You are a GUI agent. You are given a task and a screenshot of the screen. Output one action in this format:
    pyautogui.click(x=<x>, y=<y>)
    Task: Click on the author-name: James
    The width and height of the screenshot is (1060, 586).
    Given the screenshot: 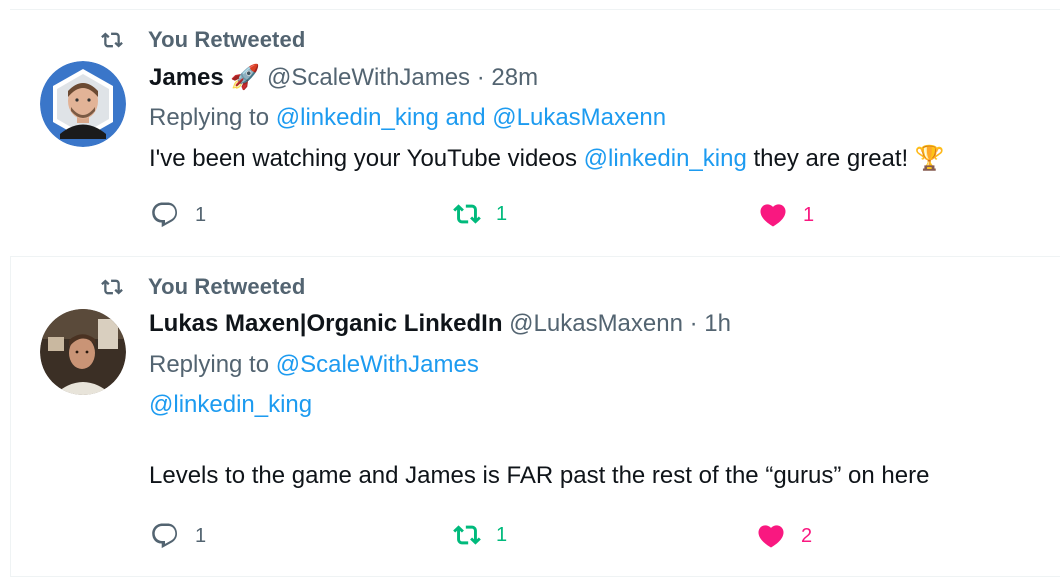 What is the action you would take?
    pyautogui.click(x=186, y=77)
    